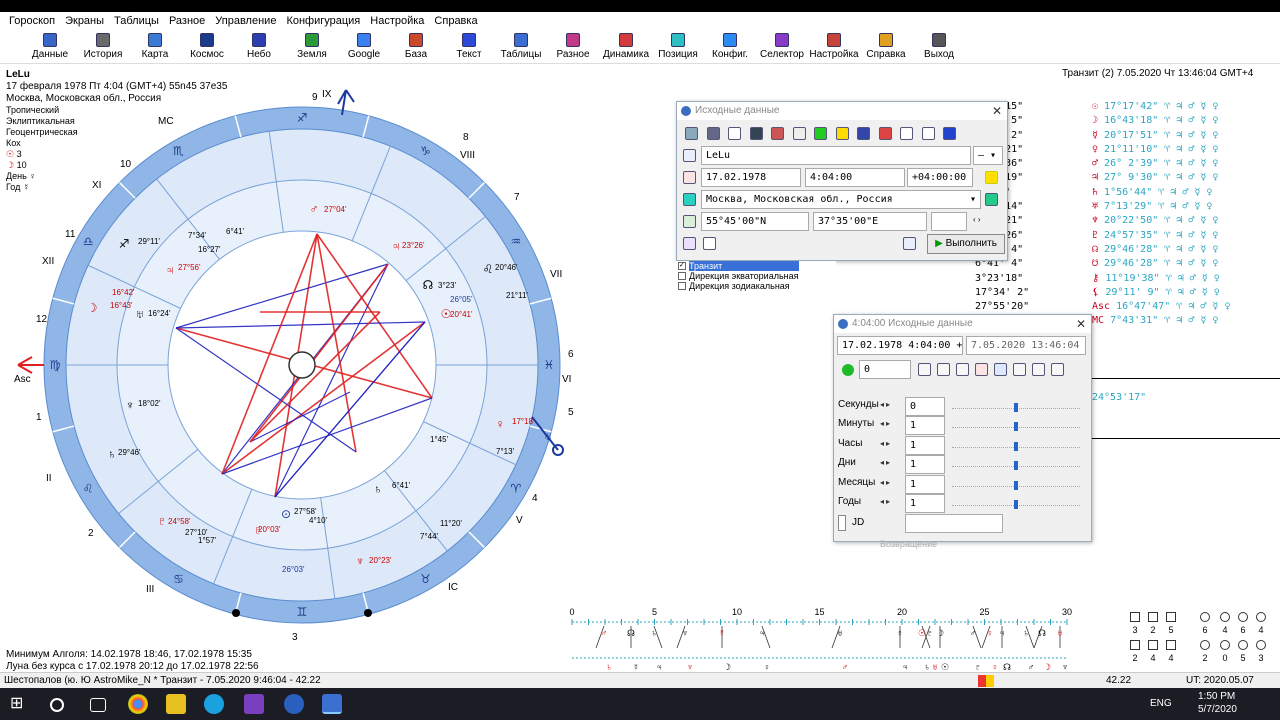 This screenshot has width=1280, height=720. I want to click on return-label: Возвращение, so click(908, 544).